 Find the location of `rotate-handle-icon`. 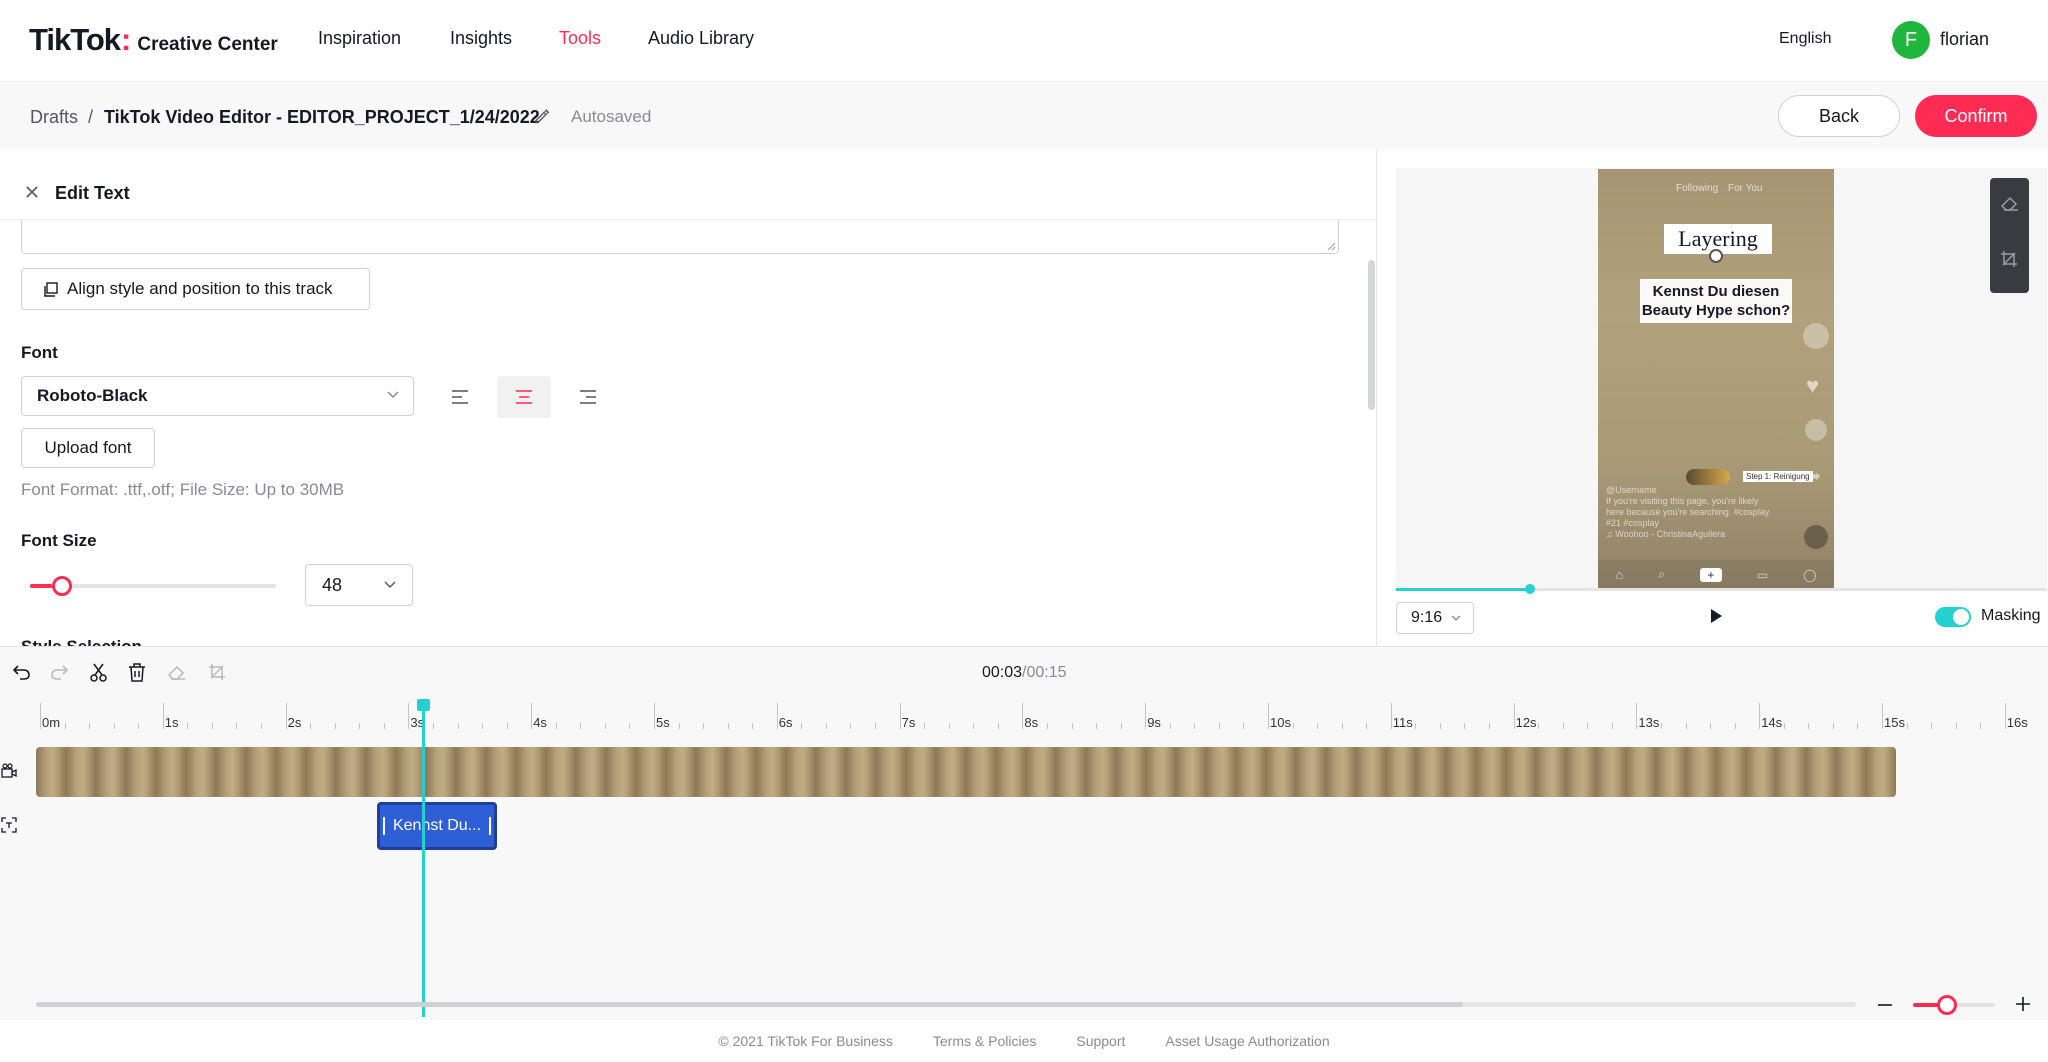

rotate-handle-icon is located at coordinates (1716, 256).